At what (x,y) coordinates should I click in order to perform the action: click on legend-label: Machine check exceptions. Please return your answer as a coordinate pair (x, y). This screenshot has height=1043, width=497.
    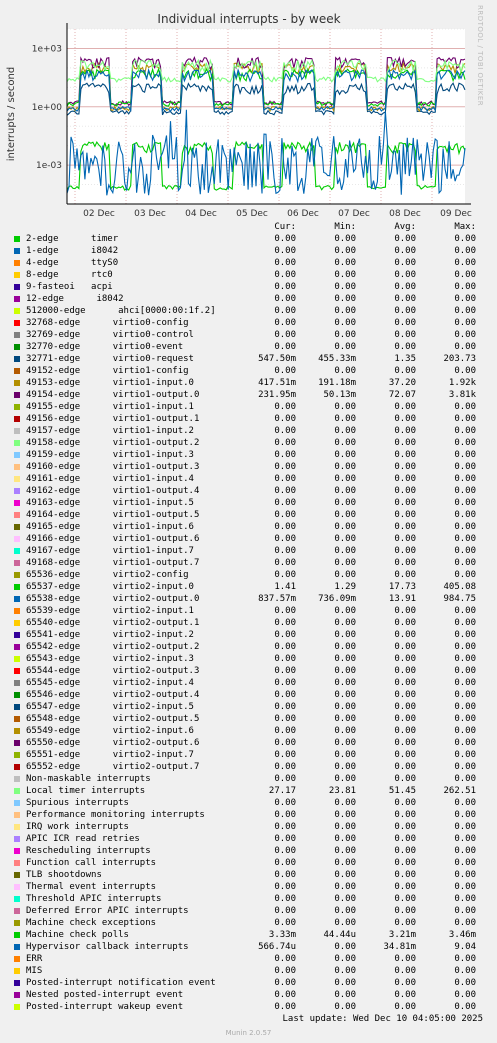
    Looking at the image, I should click on (91, 923).